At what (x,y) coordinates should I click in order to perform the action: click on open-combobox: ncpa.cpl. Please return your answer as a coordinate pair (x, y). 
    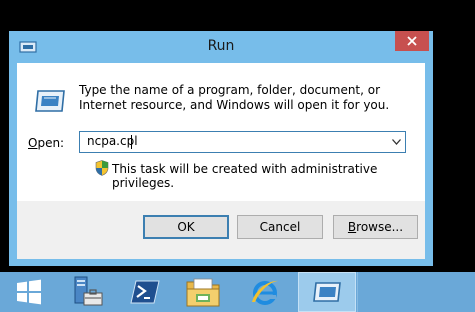
    Looking at the image, I should click on (242, 142).